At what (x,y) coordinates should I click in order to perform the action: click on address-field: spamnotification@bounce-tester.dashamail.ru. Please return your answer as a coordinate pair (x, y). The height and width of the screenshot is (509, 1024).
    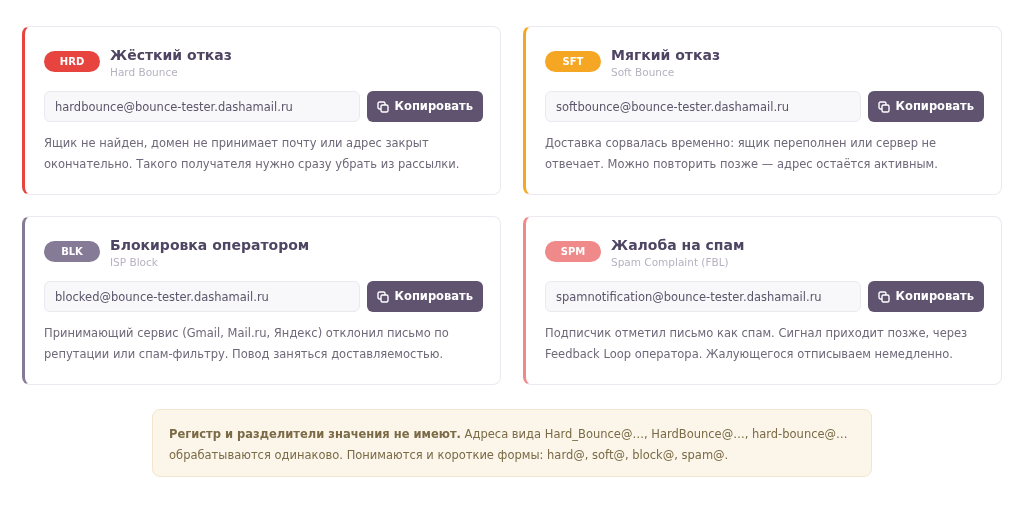
    Looking at the image, I should click on (703, 296).